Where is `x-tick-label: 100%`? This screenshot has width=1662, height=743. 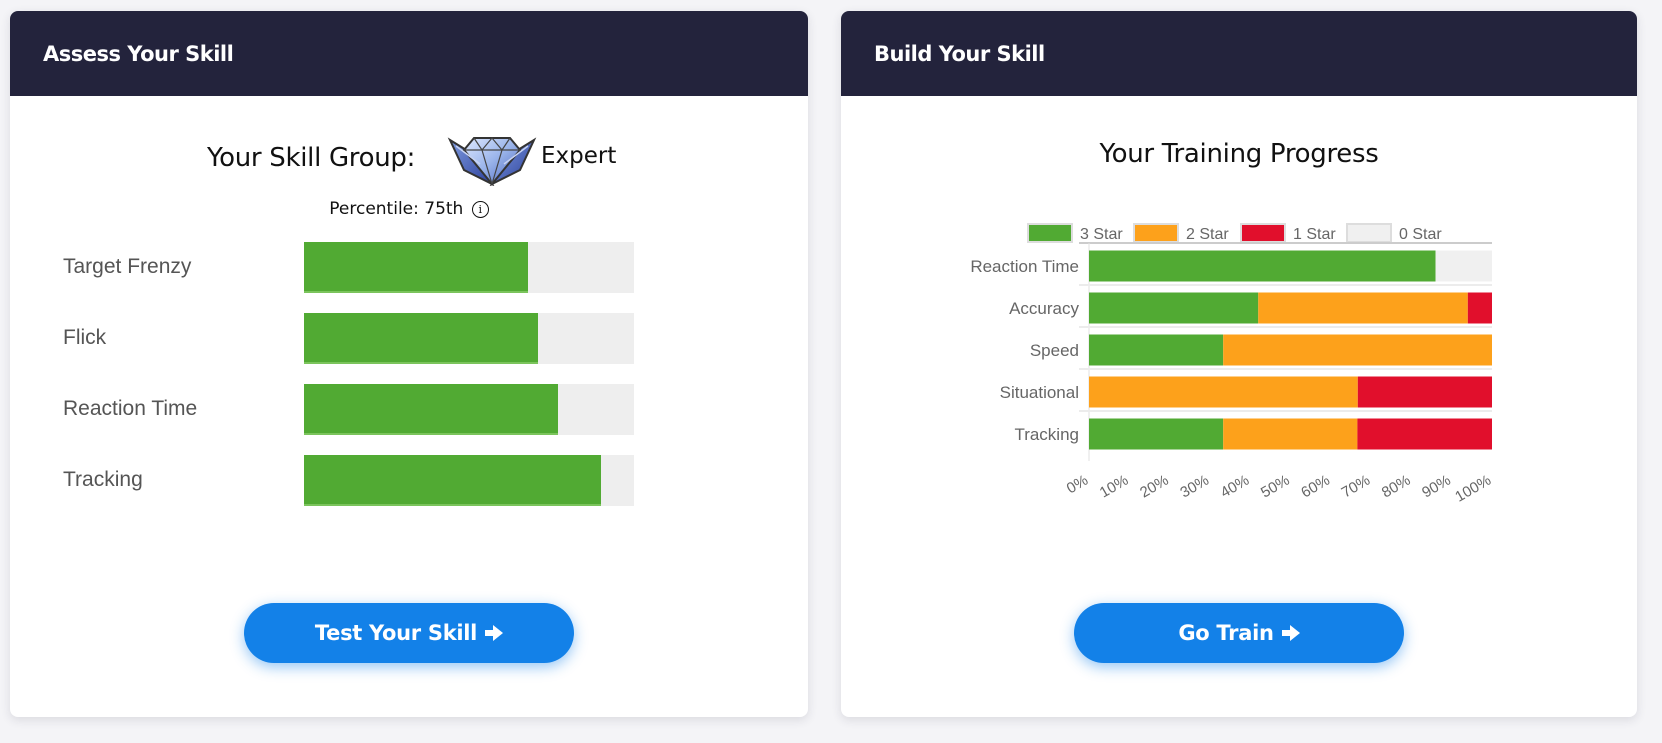 x-tick-label: 100% is located at coordinates (1473, 489).